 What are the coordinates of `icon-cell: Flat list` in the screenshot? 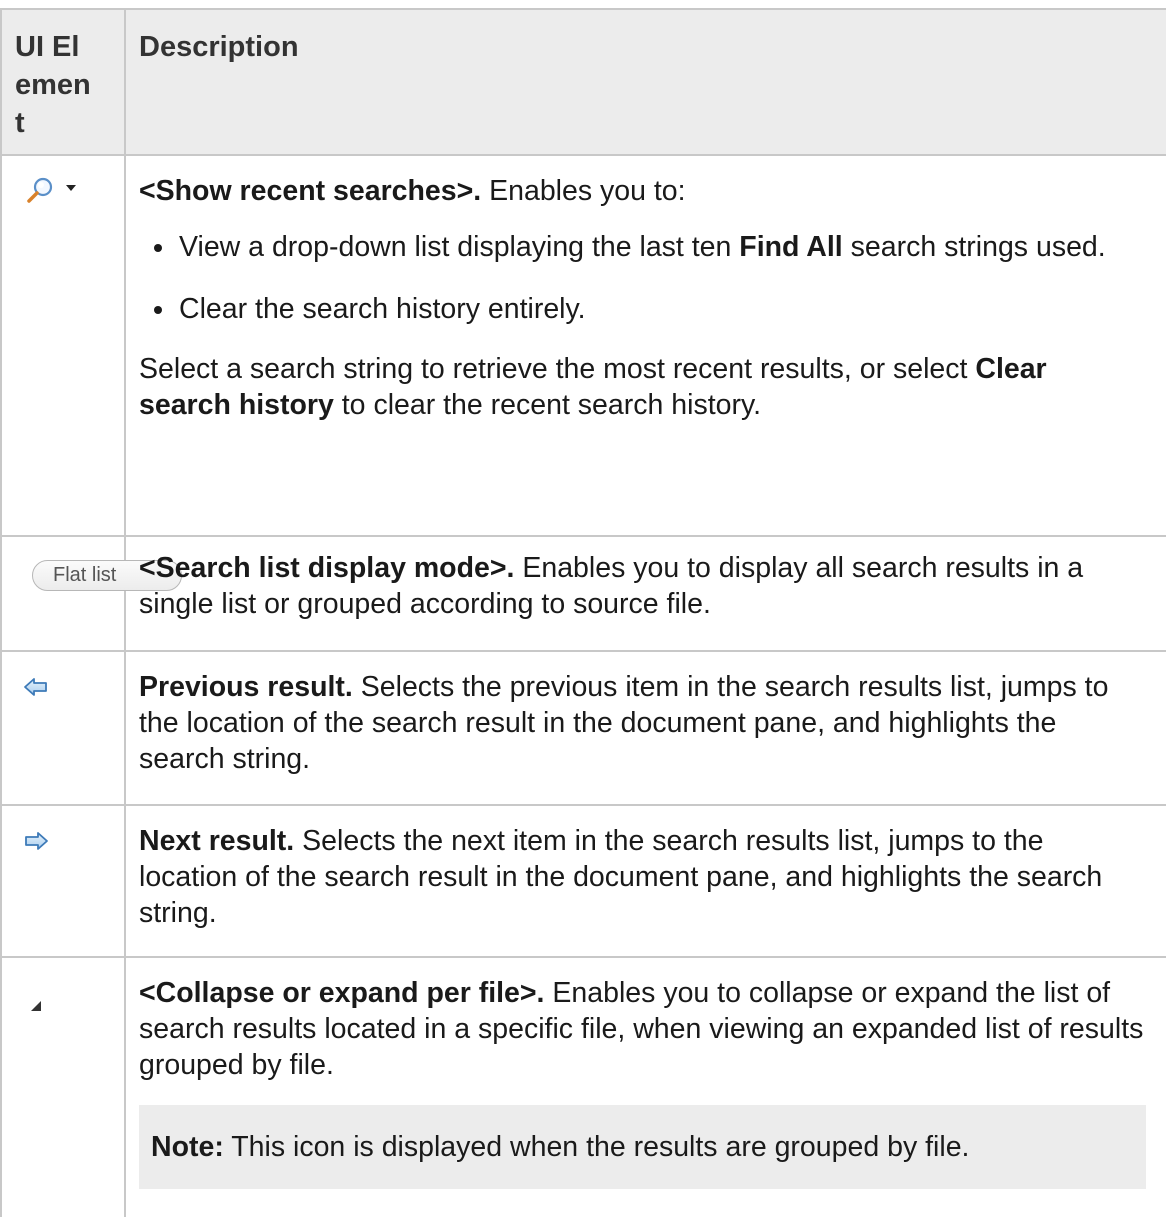 It's located at (91, 593).